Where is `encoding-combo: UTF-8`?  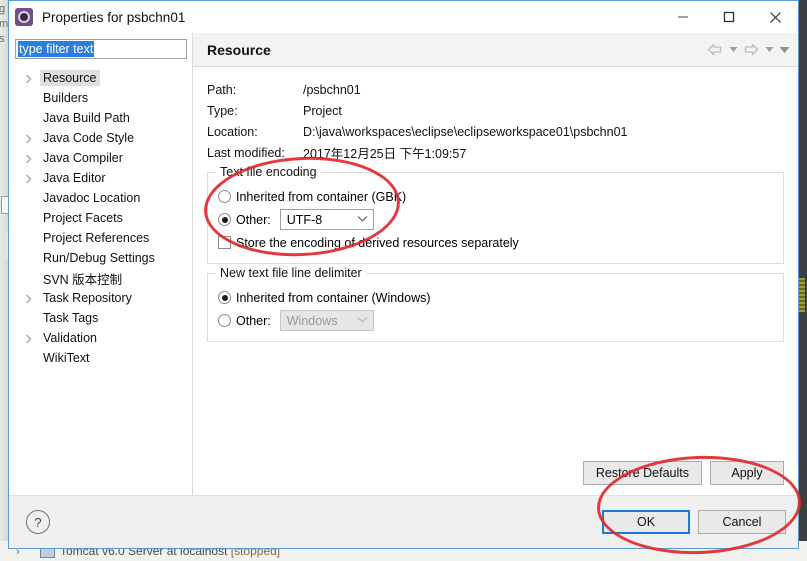 encoding-combo: UTF-8 is located at coordinates (326, 219).